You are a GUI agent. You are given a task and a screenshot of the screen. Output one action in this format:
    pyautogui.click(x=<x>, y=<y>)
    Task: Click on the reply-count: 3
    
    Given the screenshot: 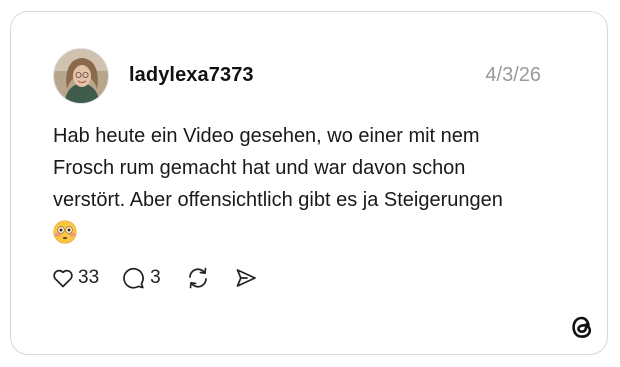 What is the action you would take?
    pyautogui.click(x=155, y=277)
    